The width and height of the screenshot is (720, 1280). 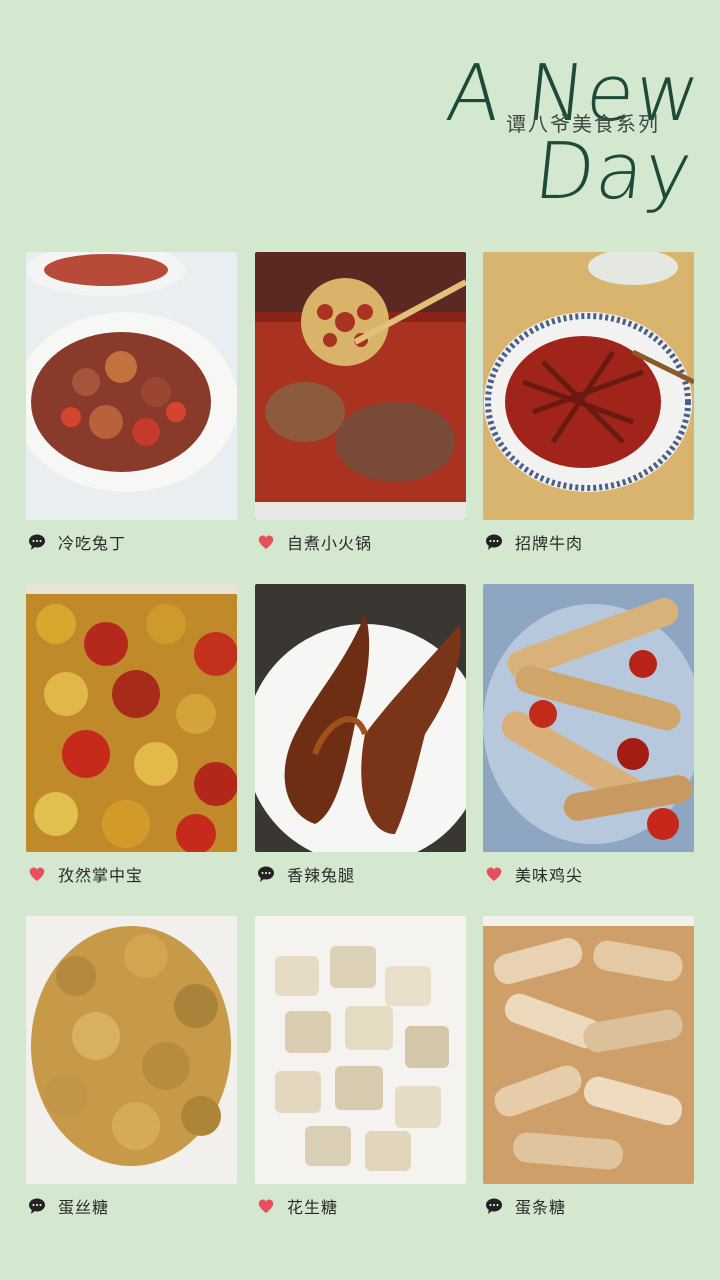 I want to click on food-name: 蛋丝糖, so click(x=84, y=1207).